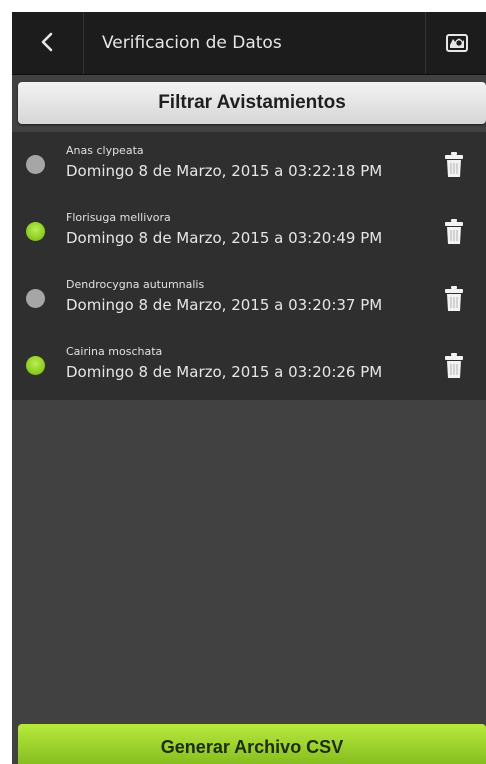  Describe the element at coordinates (224, 171) in the screenshot. I see `sighting-datetime: Domingo 8 de Marzo, 2015 a 03:22:18 PM` at that location.